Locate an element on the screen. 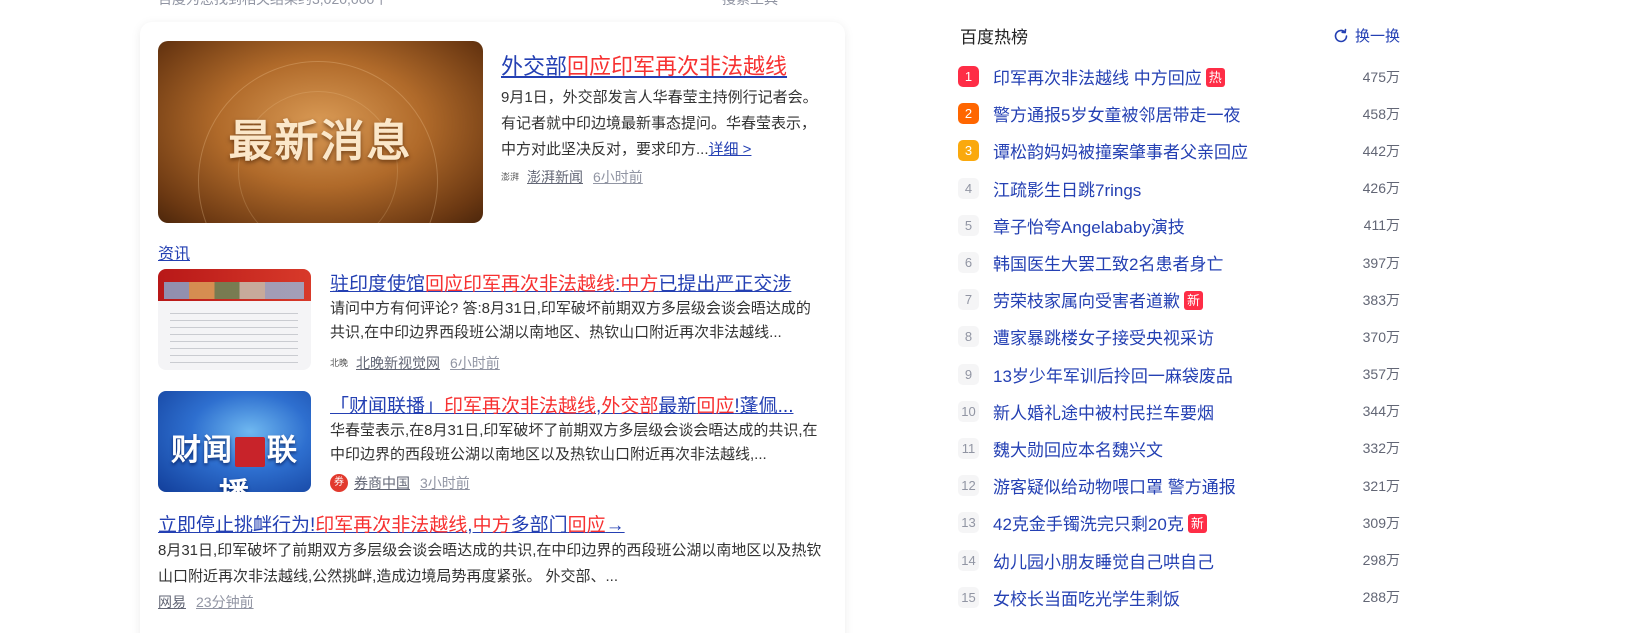 The width and height of the screenshot is (1644, 633). hot-rank-badge: 7 is located at coordinates (968, 300).